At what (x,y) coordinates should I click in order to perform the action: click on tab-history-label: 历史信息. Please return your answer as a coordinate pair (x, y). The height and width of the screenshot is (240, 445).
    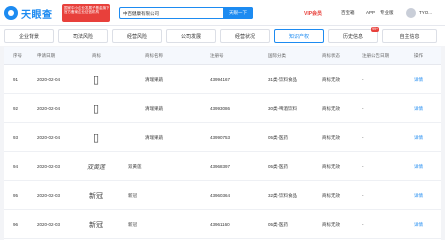
    Looking at the image, I should click on (352, 36).